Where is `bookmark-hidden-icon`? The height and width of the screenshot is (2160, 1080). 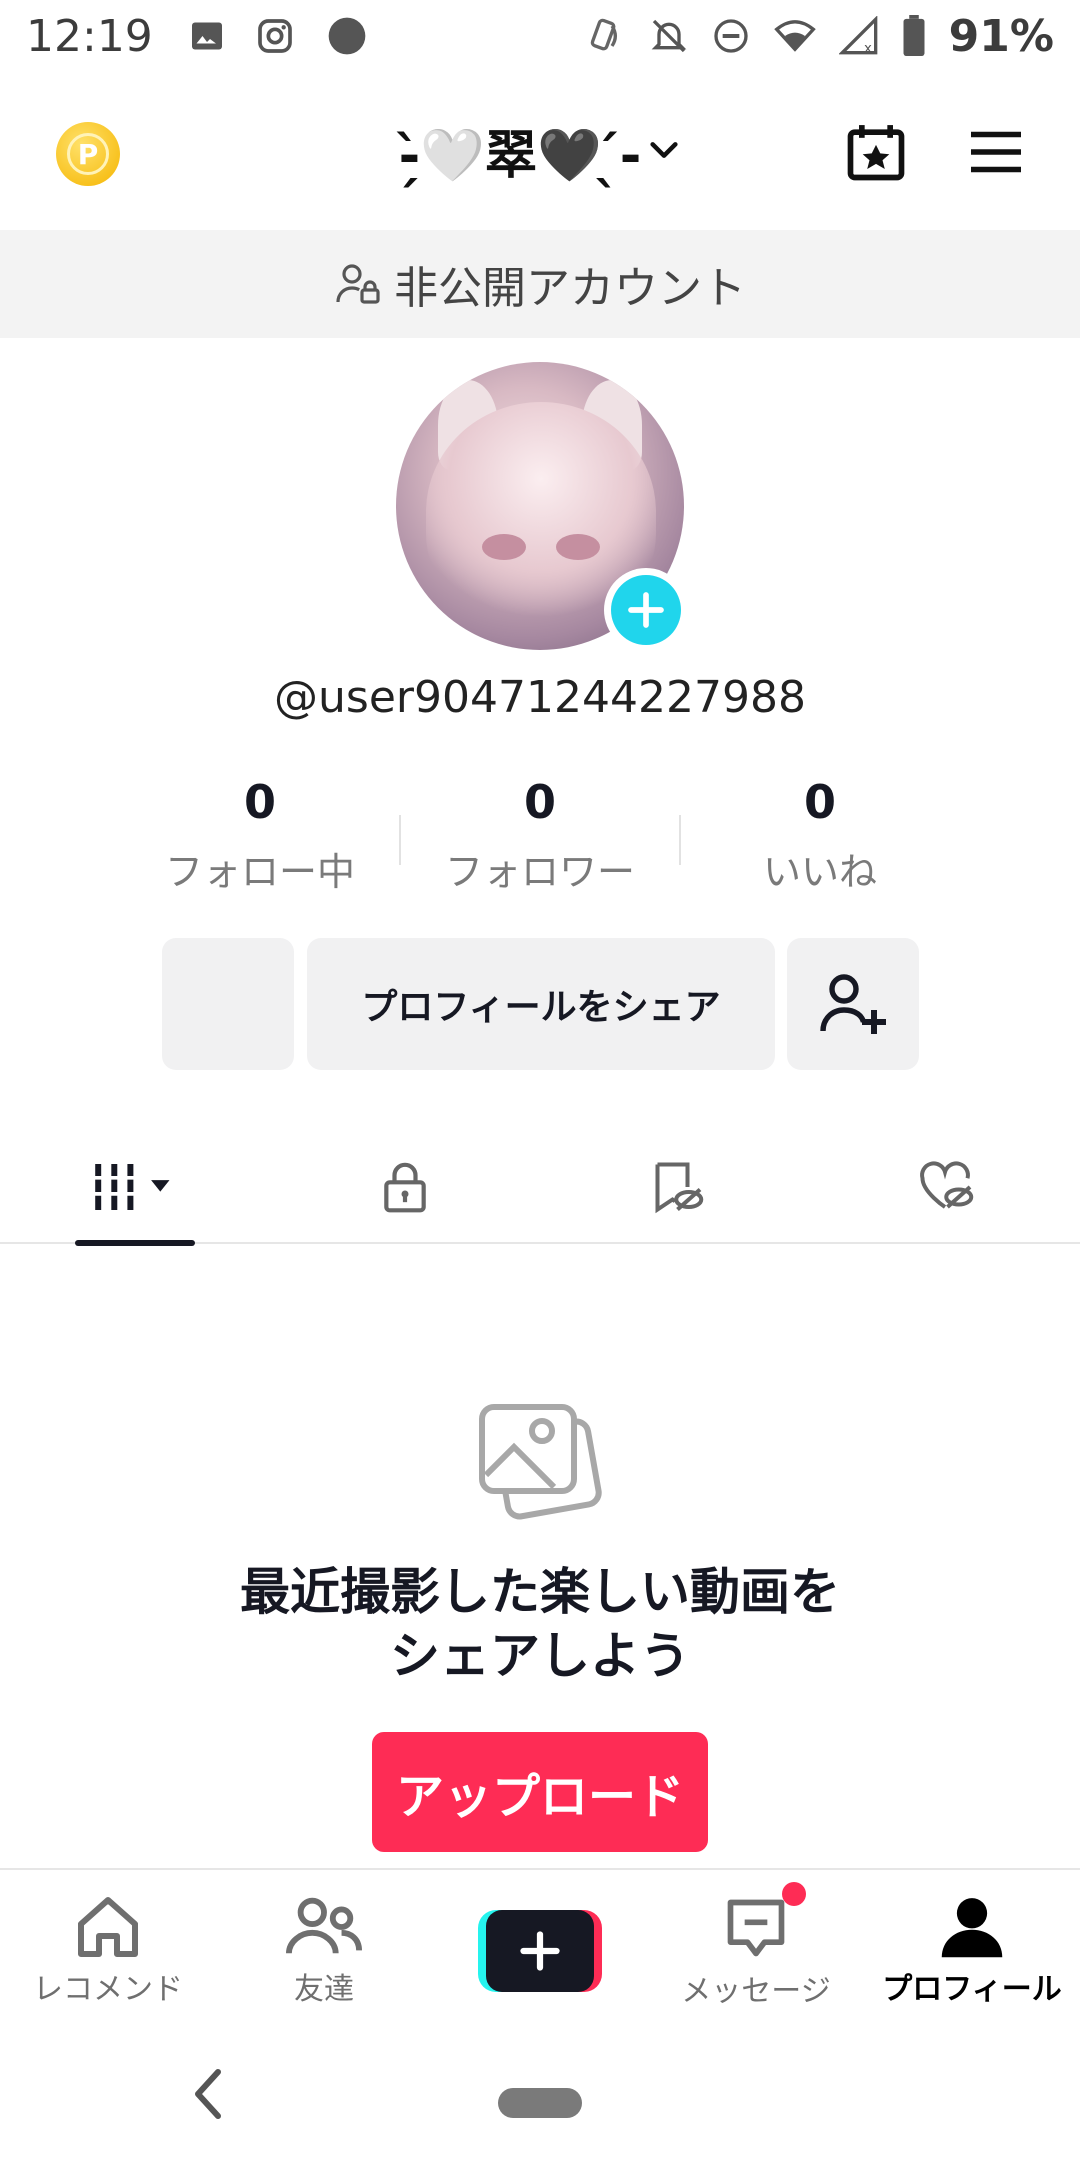 bookmark-hidden-icon is located at coordinates (679, 1188).